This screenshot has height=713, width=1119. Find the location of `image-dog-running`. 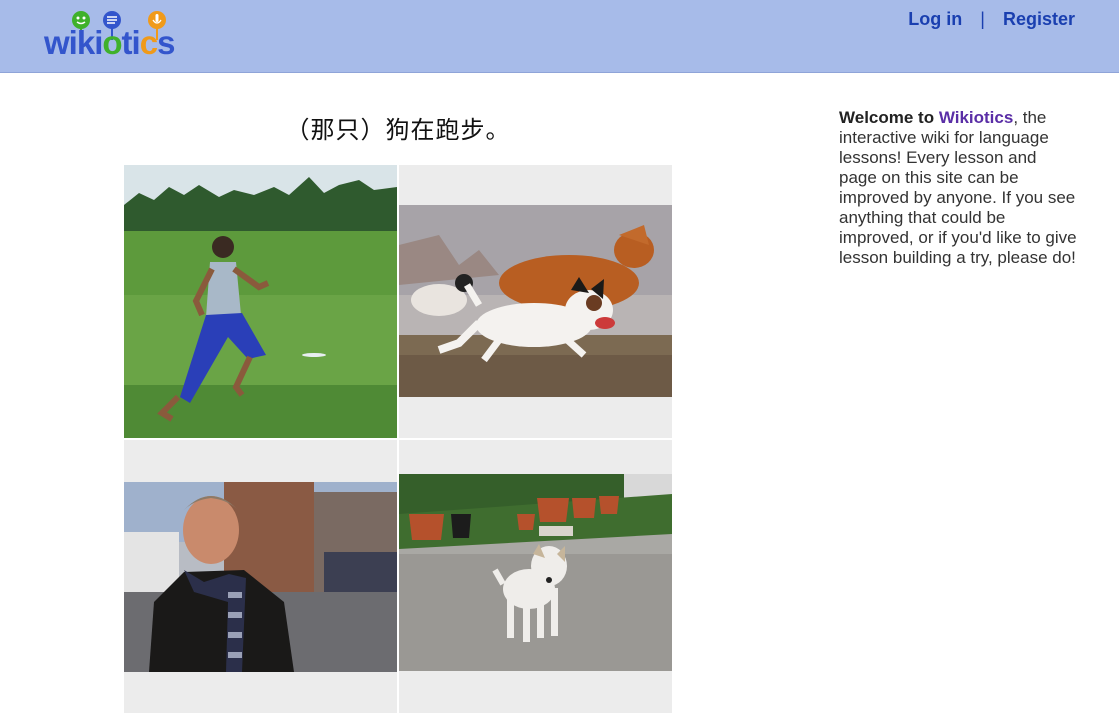

image-dog-running is located at coordinates (535, 301).